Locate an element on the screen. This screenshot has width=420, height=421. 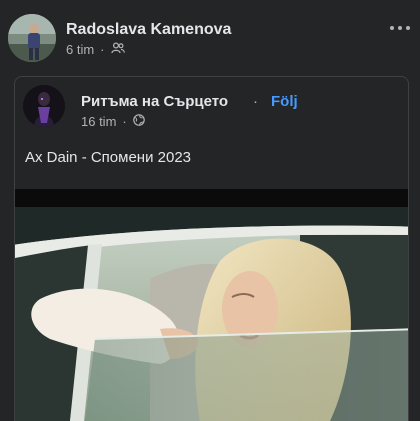
shared-post-text: Ax Dain - Спомени 2023 is located at coordinates (108, 157).